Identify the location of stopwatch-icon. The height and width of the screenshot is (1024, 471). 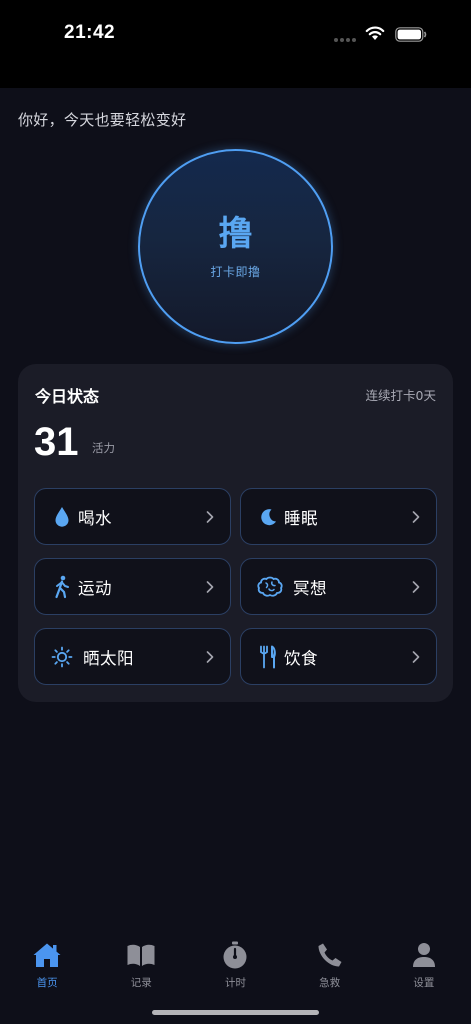
(235, 955).